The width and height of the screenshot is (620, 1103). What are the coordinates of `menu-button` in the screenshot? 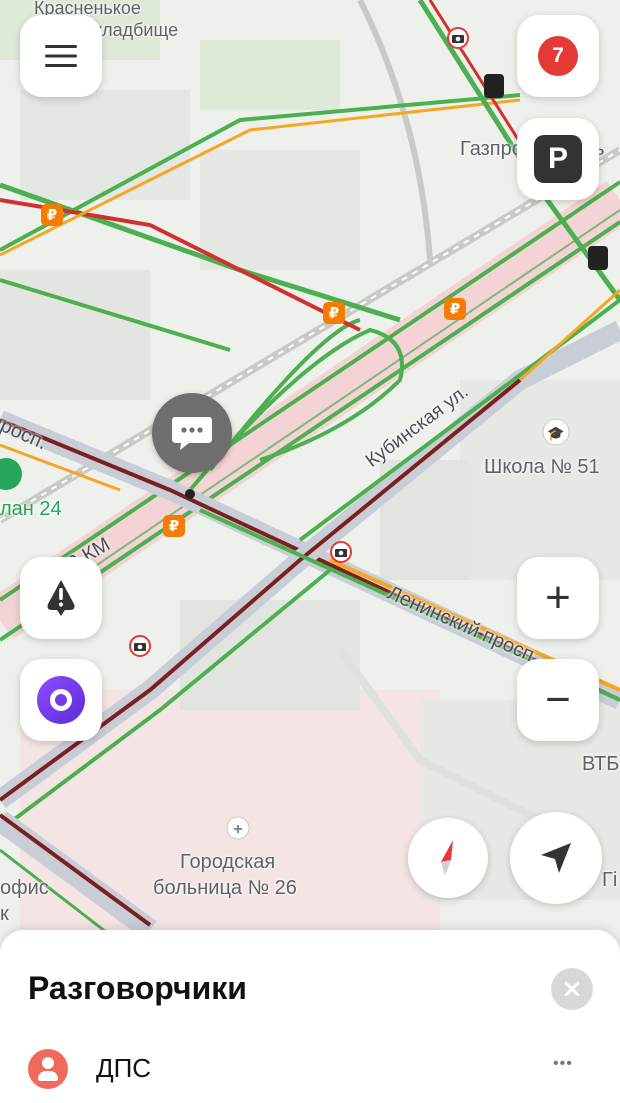 It's located at (61, 56).